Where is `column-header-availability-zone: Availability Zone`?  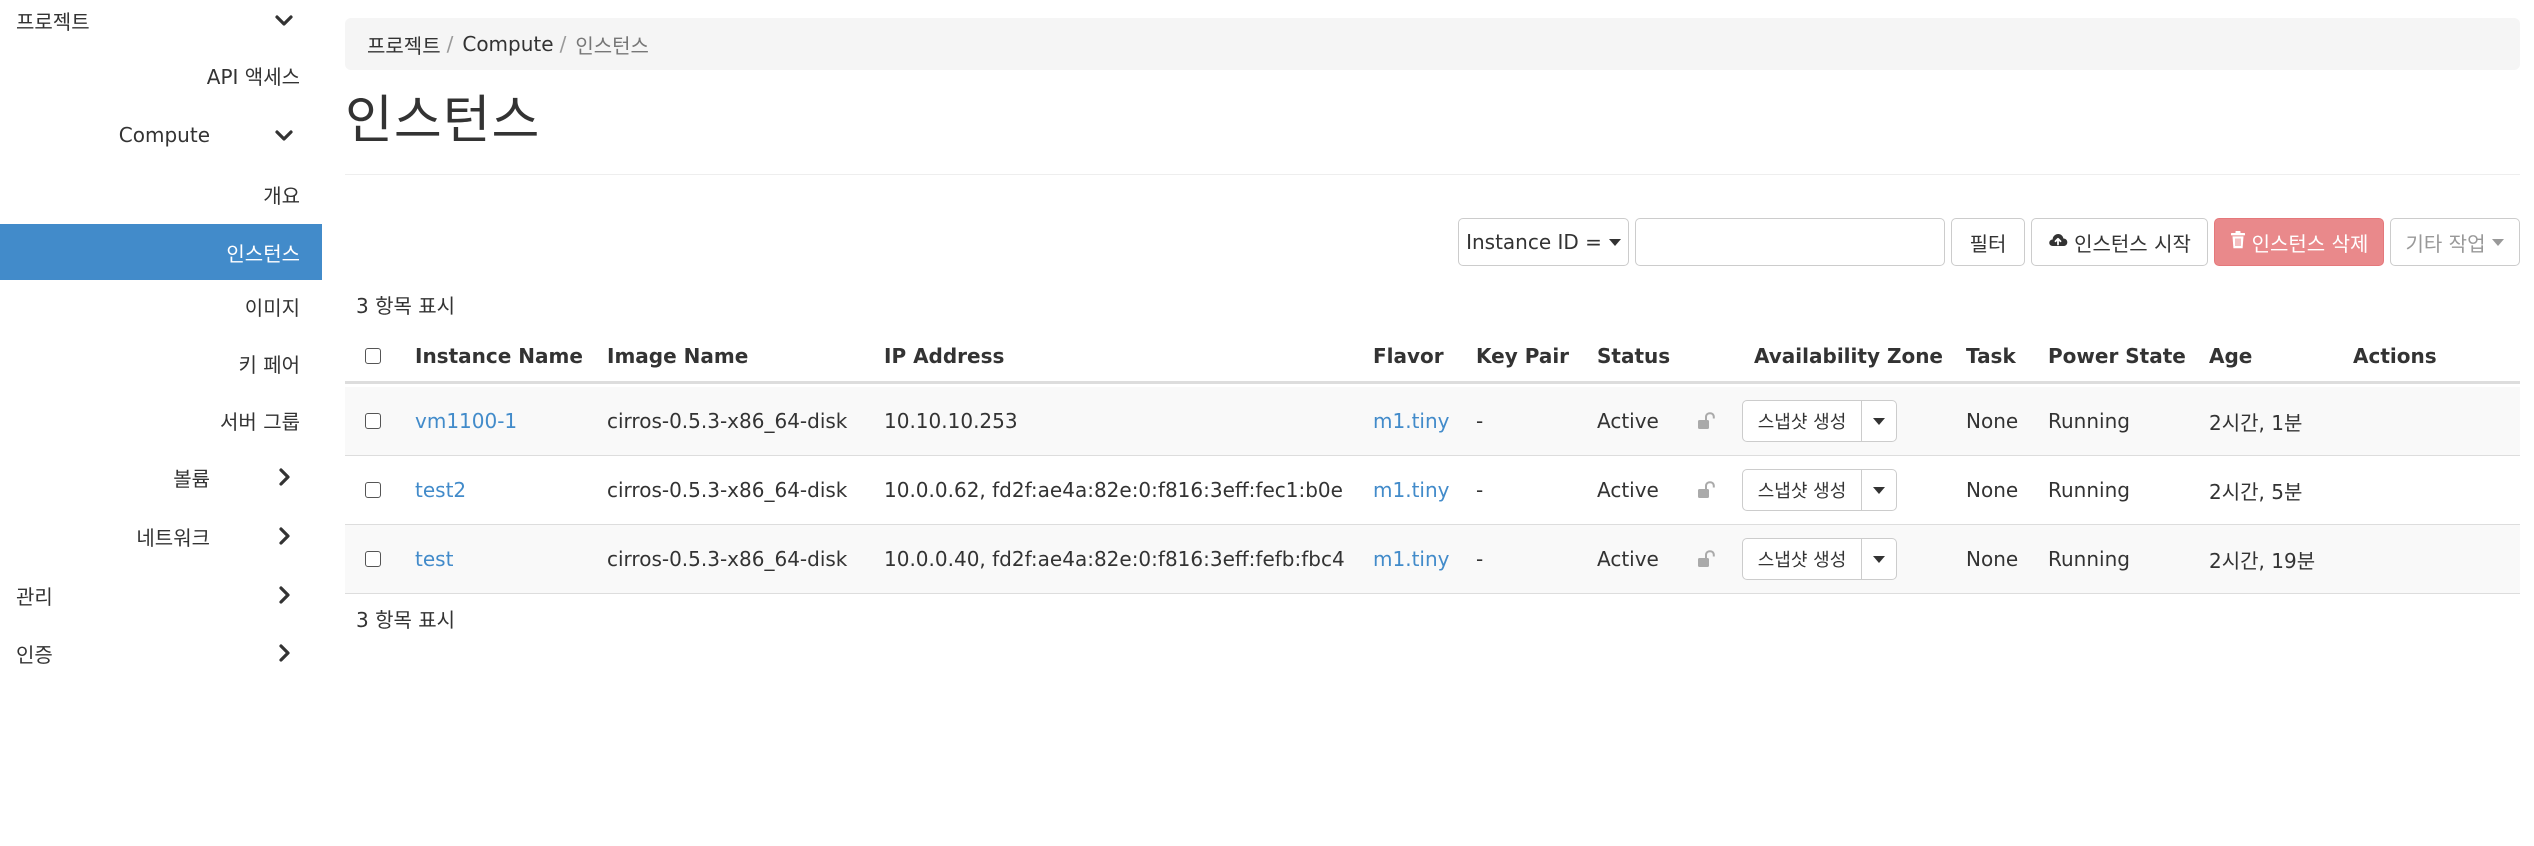 column-header-availability-zone: Availability Zone is located at coordinates (1848, 356).